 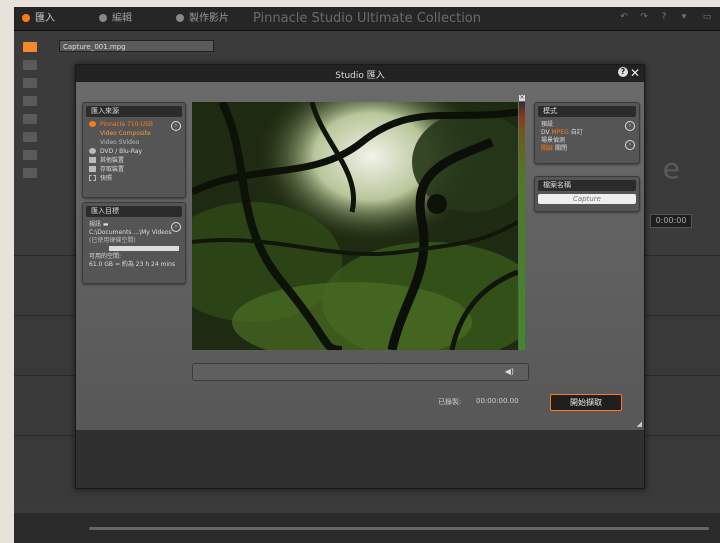 What do you see at coordinates (707, 17) in the screenshot?
I see `window-icon: ▭` at bounding box center [707, 17].